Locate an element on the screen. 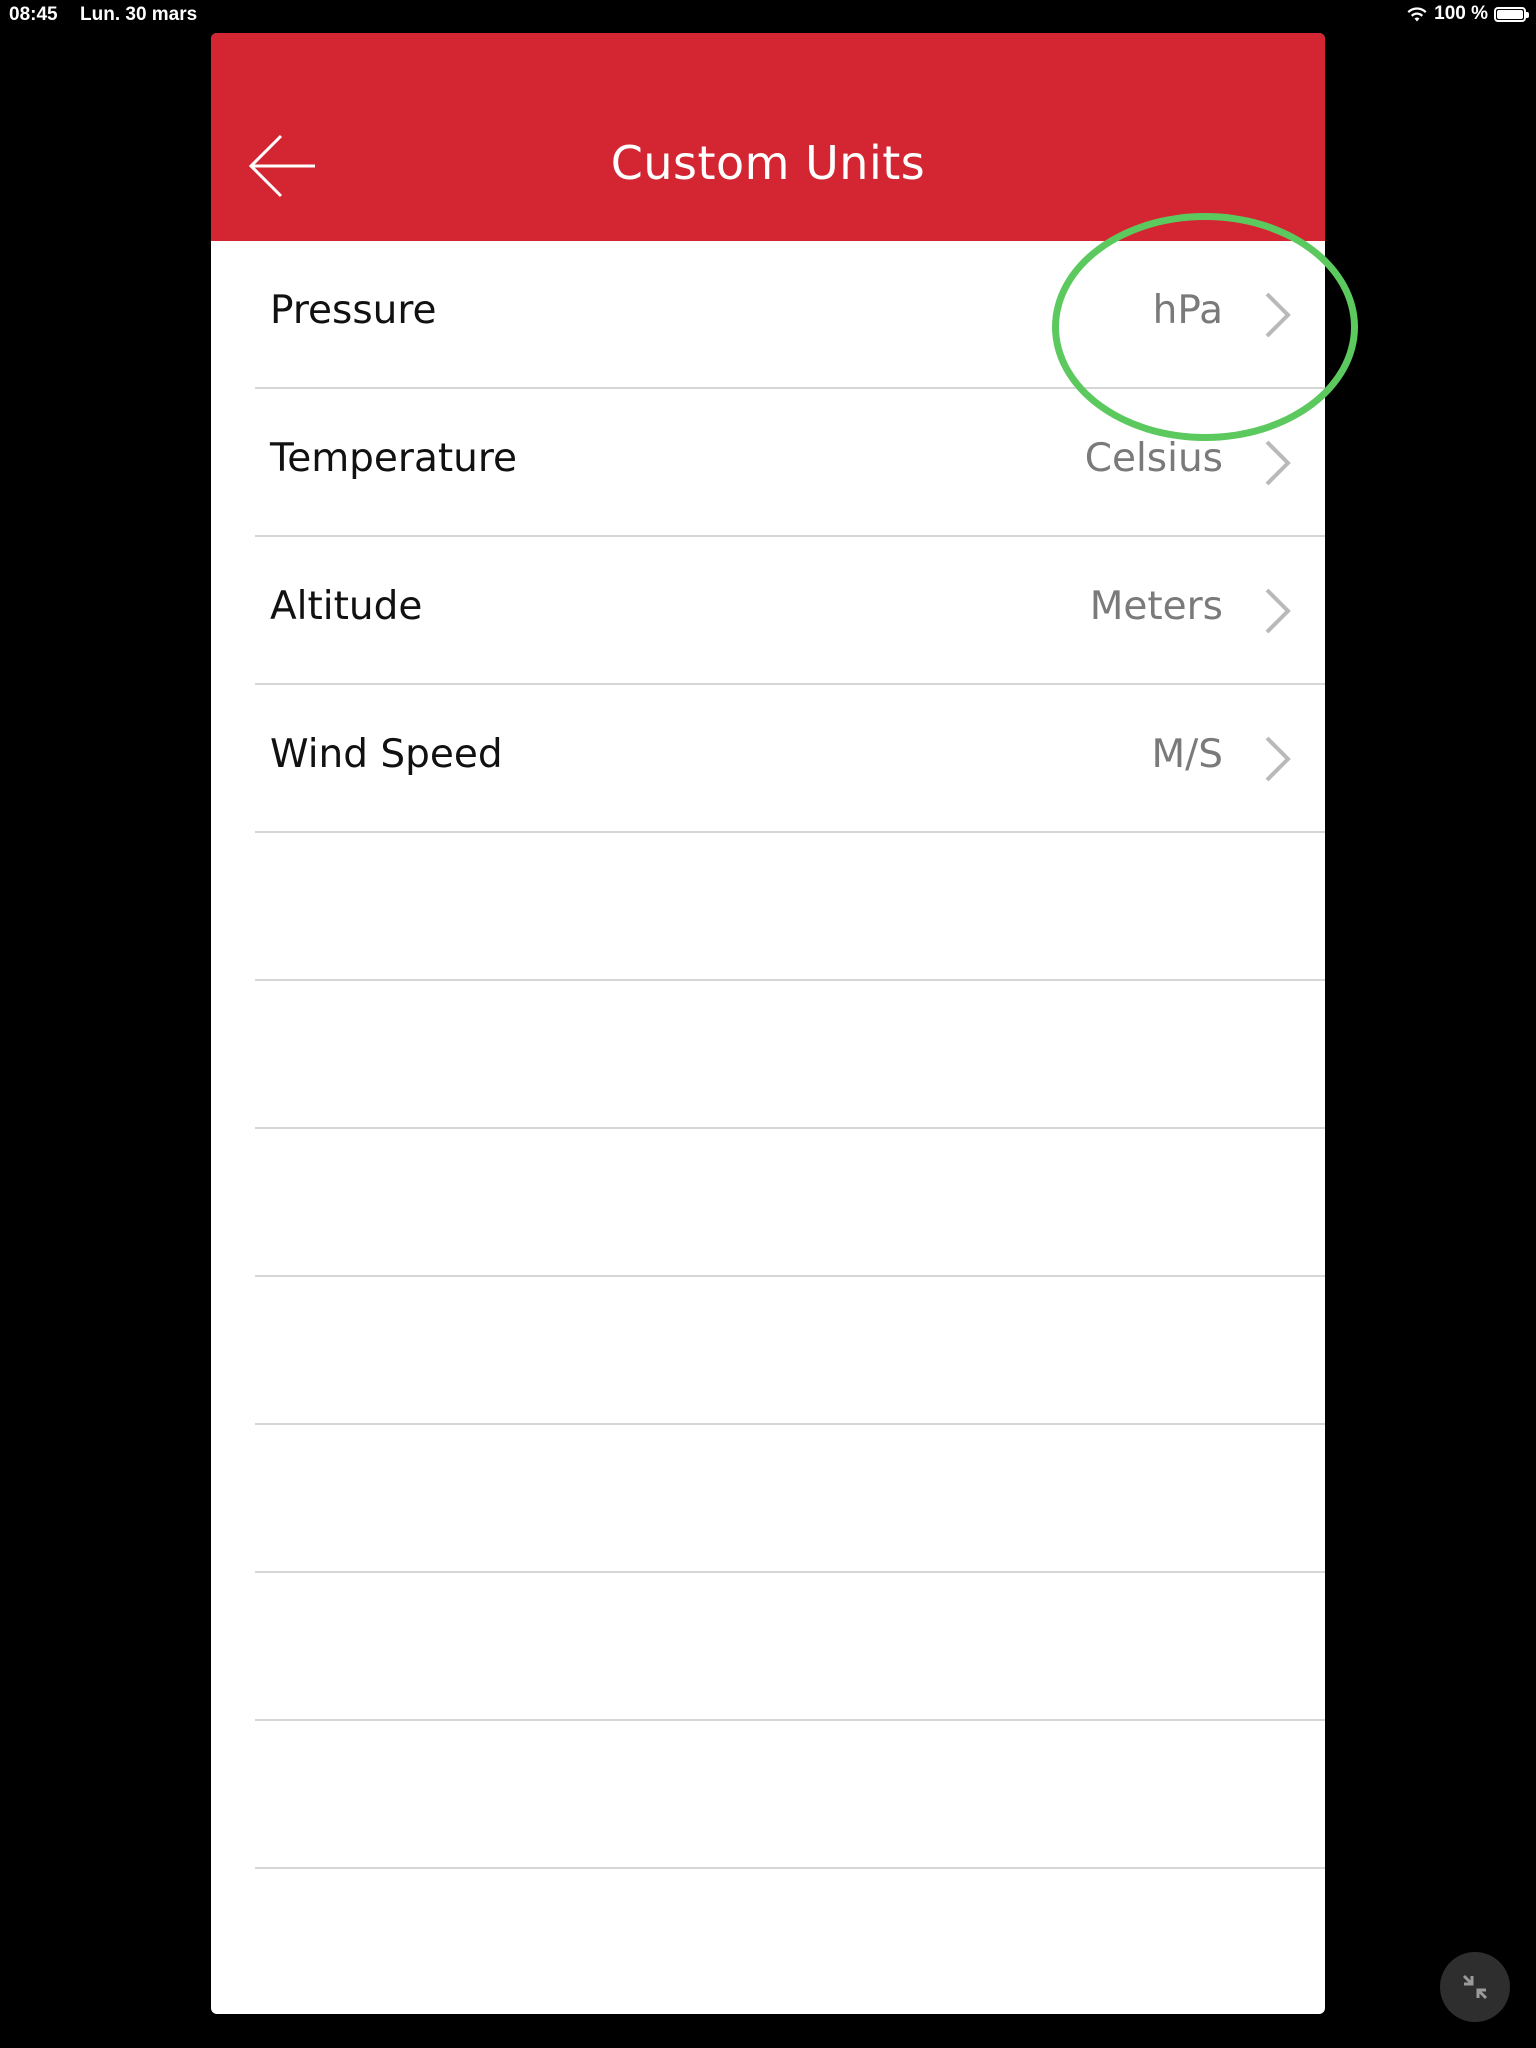  setting-label: Temperature is located at coordinates (394, 458).